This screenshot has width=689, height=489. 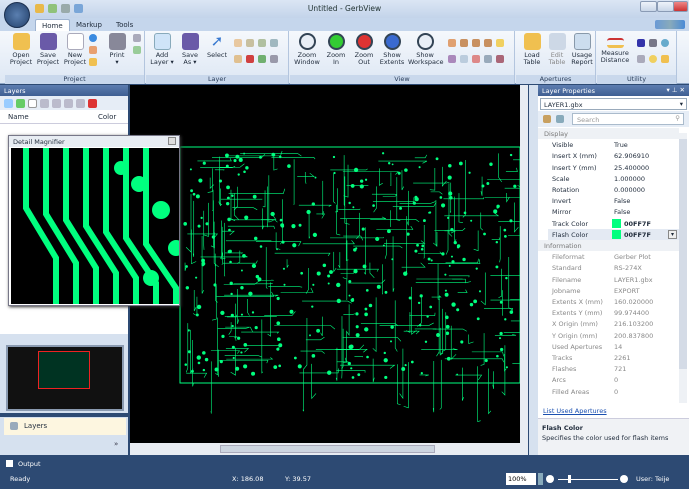 I want to click on info-icon, so click(x=93, y=38).